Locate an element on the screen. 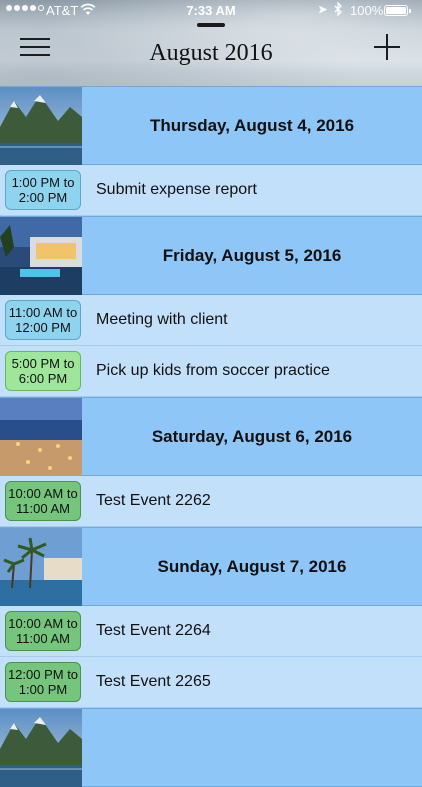 This screenshot has height=787, width=422. day-header-row is located at coordinates (211, 747).